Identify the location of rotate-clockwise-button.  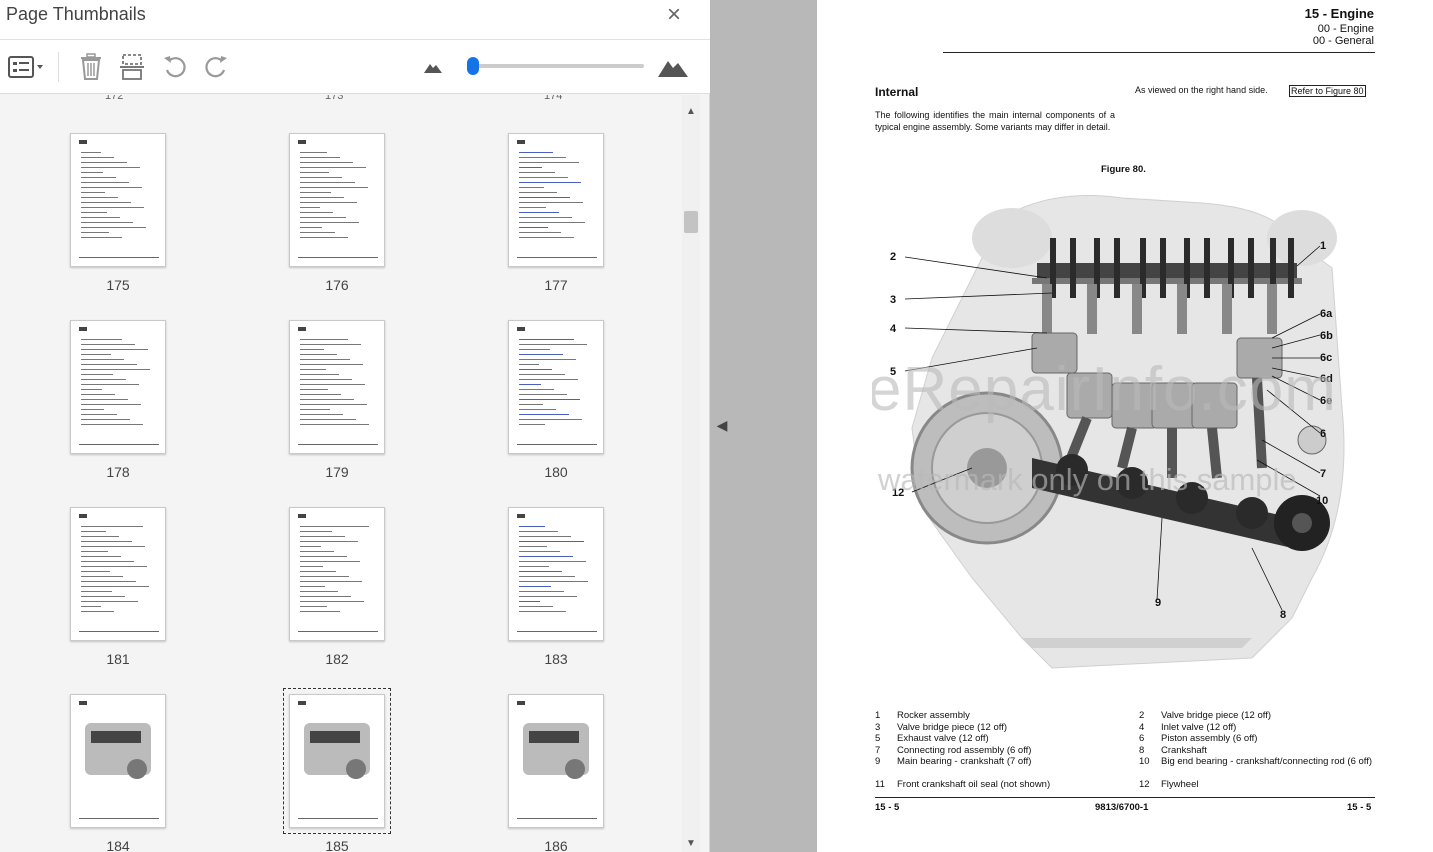
(216, 67).